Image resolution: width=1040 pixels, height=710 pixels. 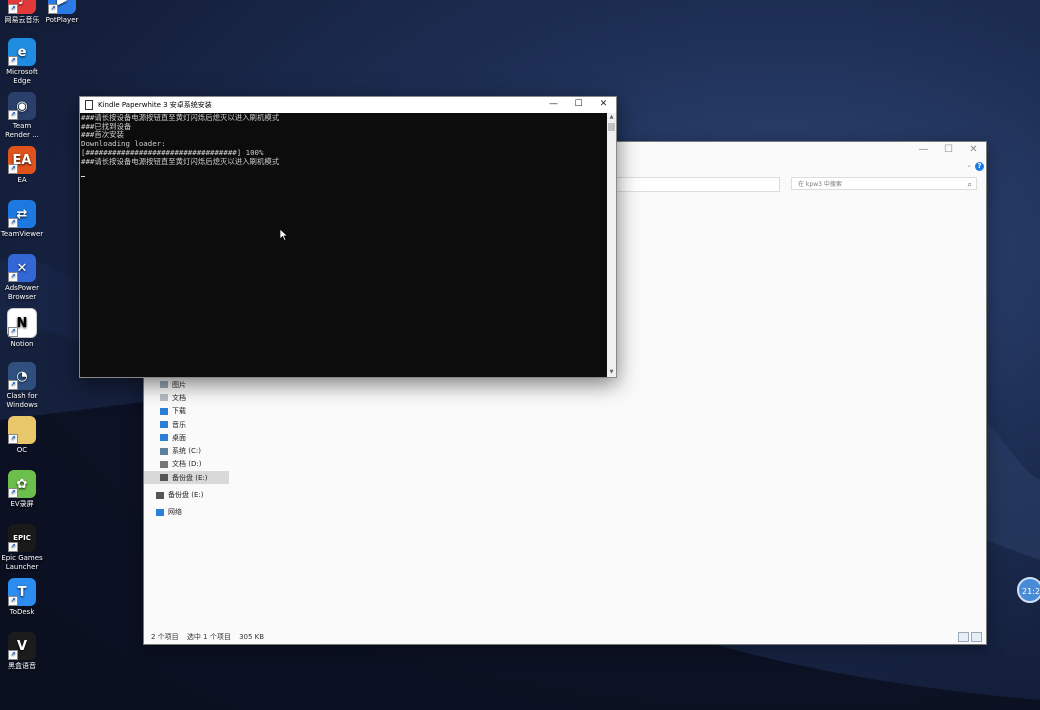 I want to click on nav-item-label: 音乐, so click(x=179, y=424).